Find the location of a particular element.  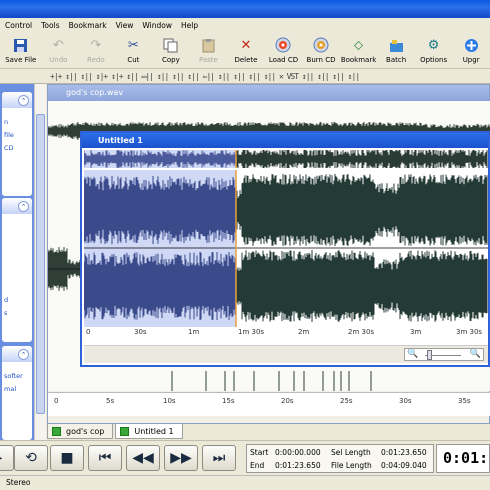

overview-waveform is located at coordinates (286, 159).